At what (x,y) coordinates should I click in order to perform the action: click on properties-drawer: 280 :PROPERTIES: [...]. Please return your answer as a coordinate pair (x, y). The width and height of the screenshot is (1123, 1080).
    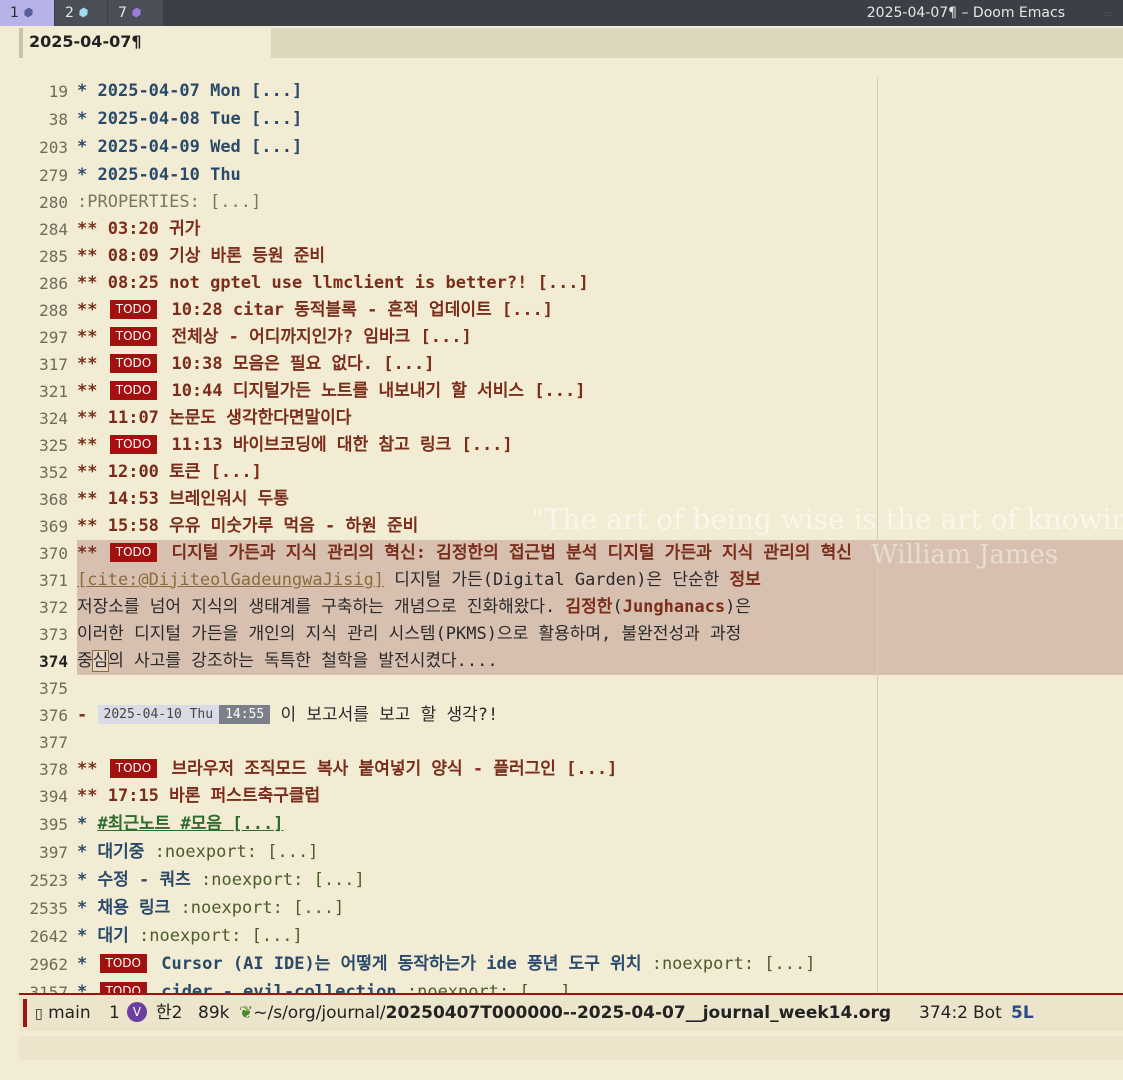
    Looking at the image, I should click on (571, 202).